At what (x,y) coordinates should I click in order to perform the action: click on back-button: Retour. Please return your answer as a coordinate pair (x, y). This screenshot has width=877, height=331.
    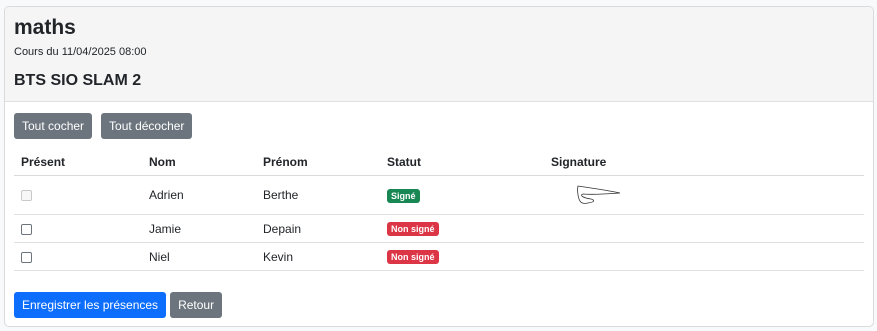
    Looking at the image, I should click on (196, 305).